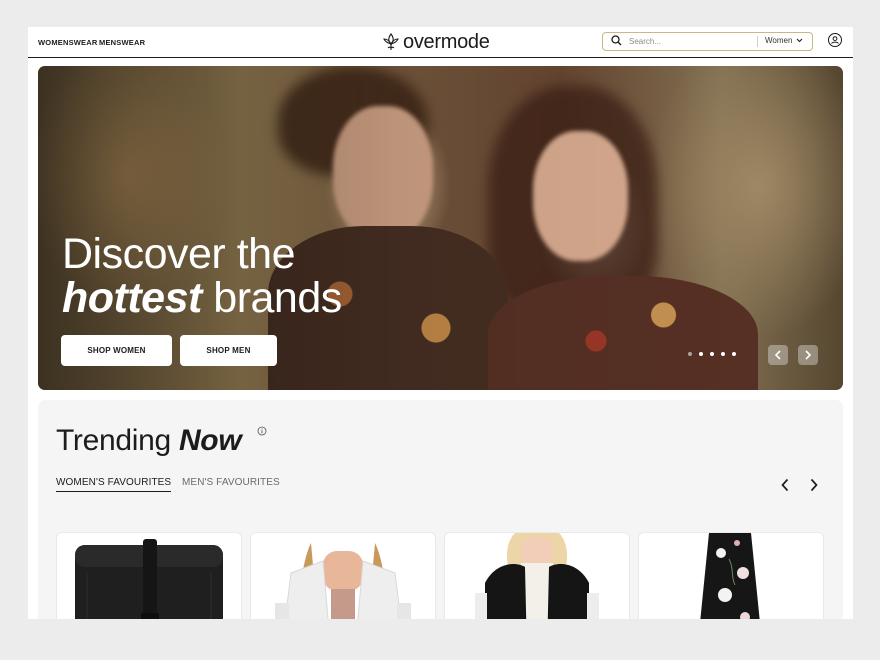  Describe the element at coordinates (271, 298) in the screenshot. I see `hero-title-rest: brands` at that location.